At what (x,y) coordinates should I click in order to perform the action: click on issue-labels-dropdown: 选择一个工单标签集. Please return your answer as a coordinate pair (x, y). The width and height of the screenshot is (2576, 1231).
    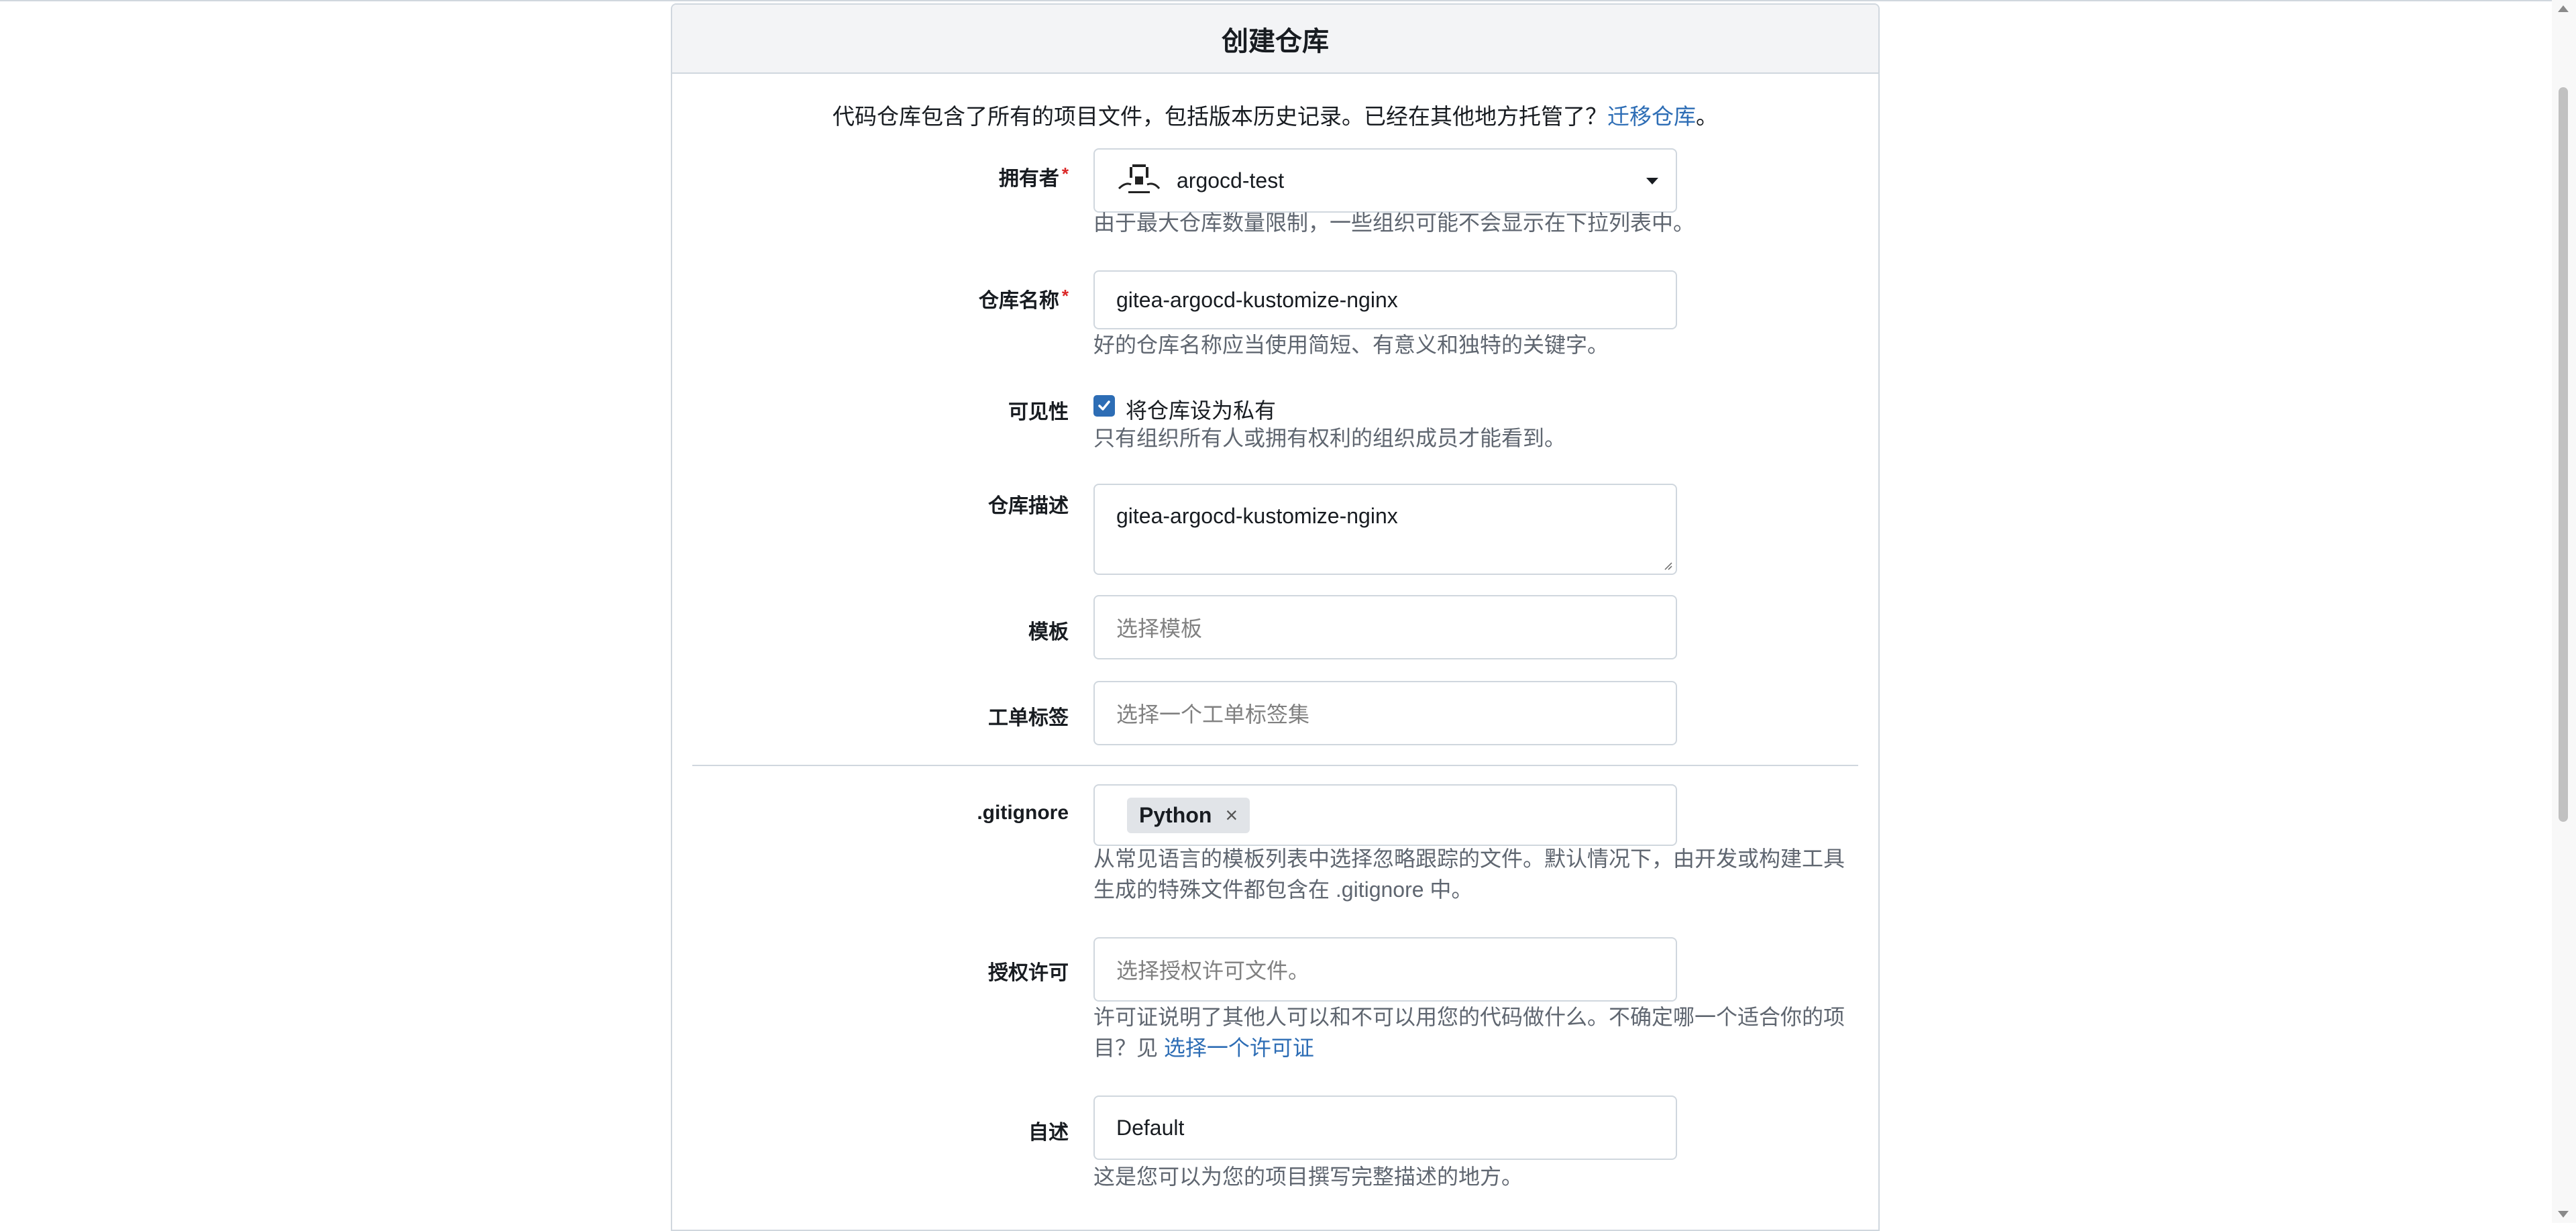
    Looking at the image, I should click on (1385, 713).